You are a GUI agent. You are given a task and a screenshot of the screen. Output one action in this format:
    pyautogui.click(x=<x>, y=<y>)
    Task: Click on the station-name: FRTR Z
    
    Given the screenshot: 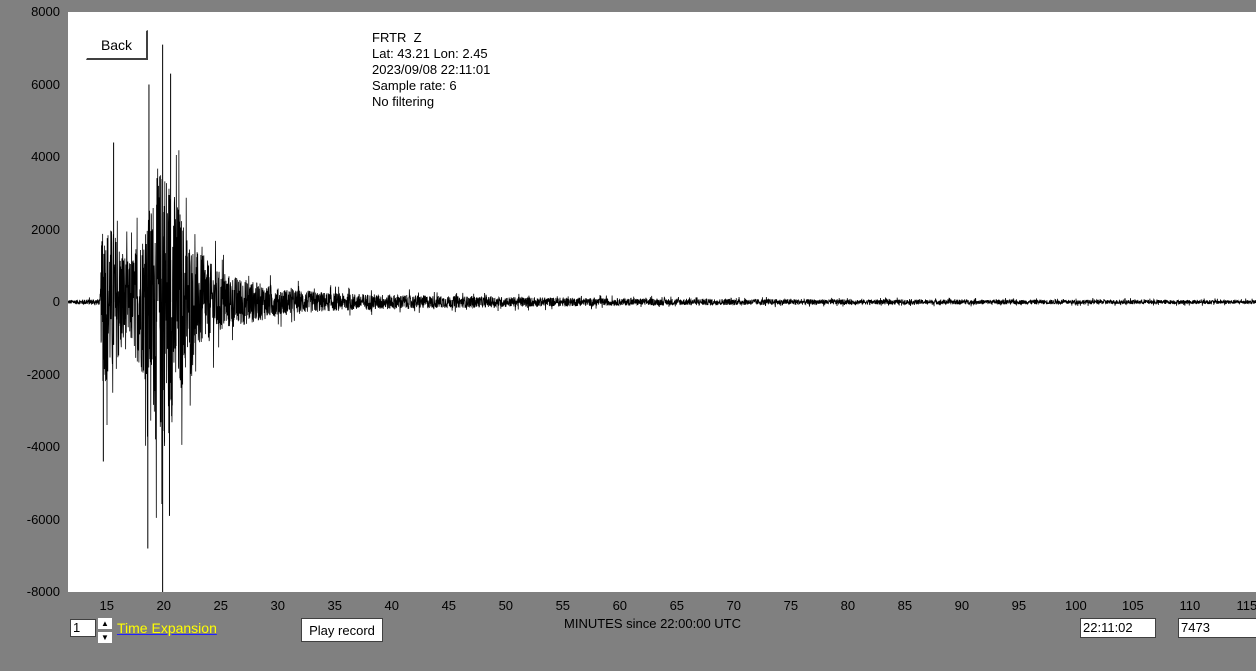 What is the action you would take?
    pyautogui.click(x=397, y=37)
    